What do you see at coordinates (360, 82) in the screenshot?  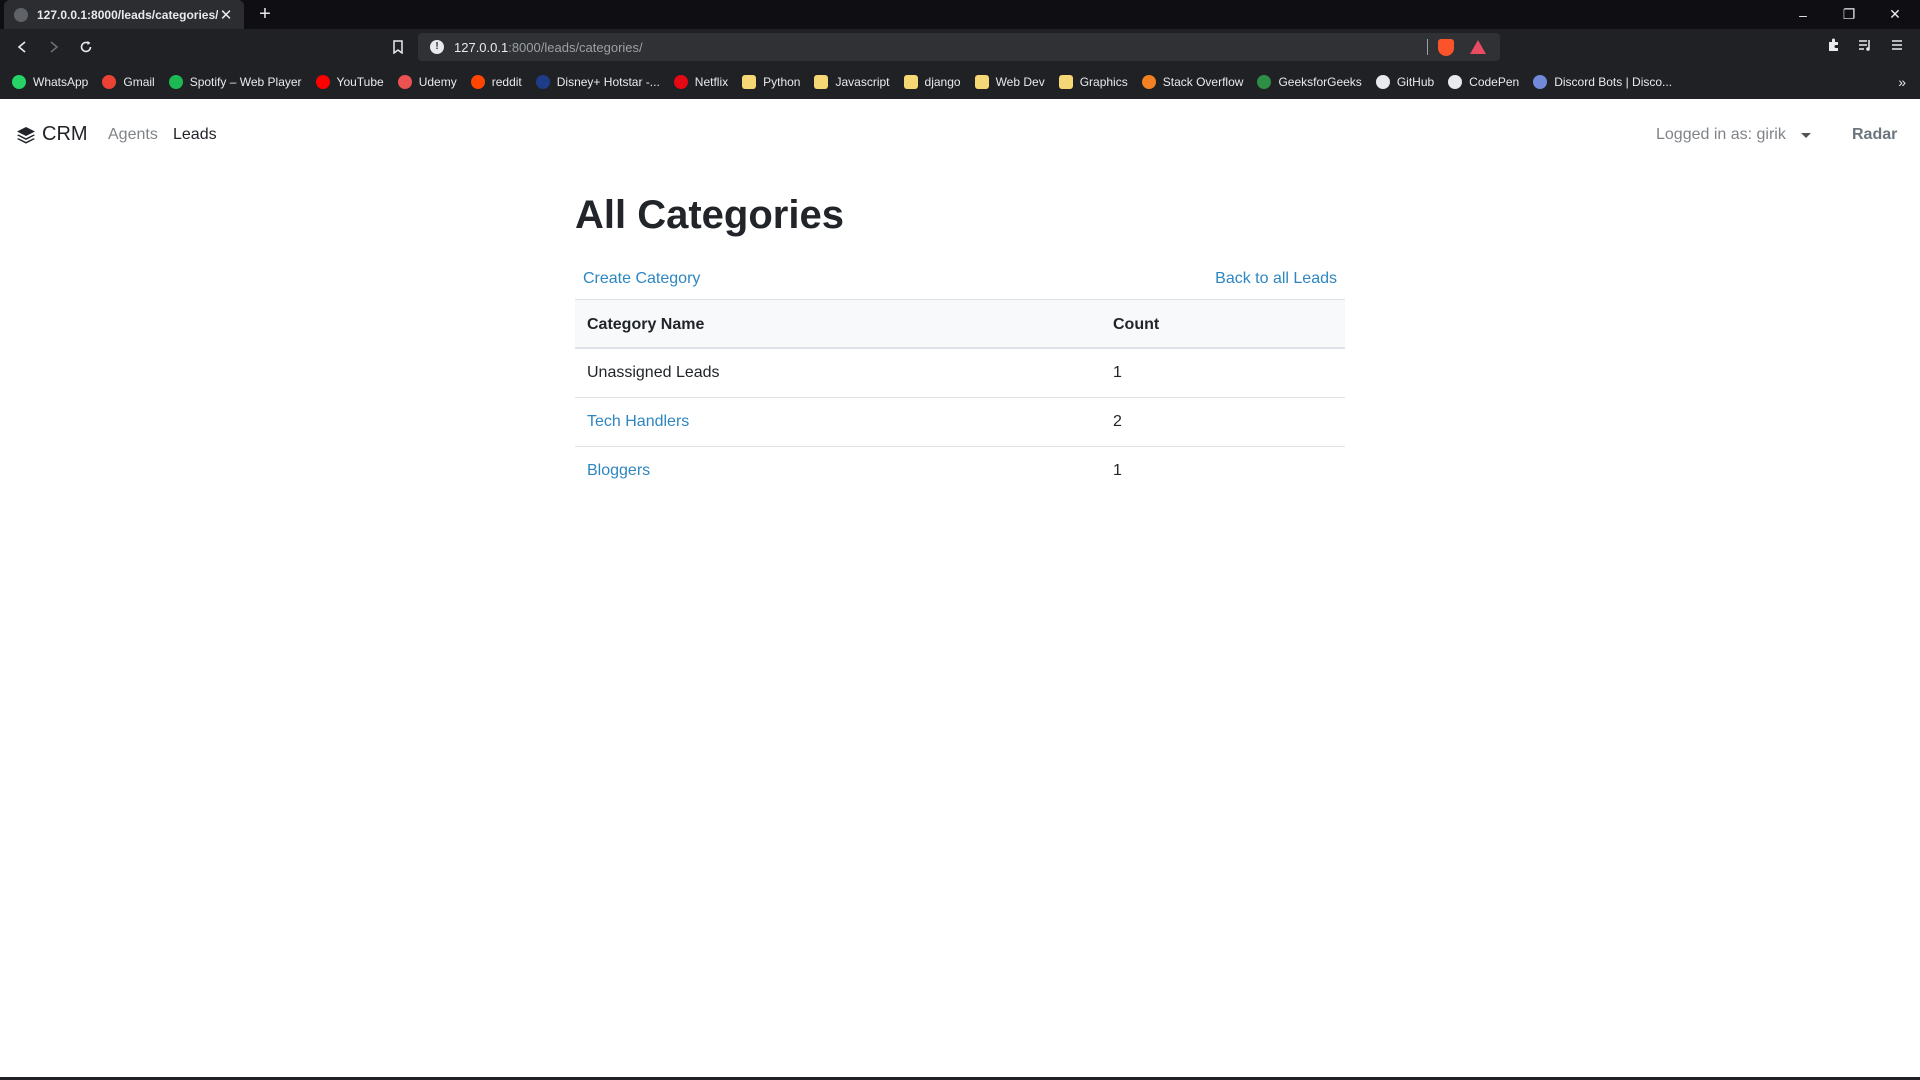 I see `bookmark-label: YouTube` at bounding box center [360, 82].